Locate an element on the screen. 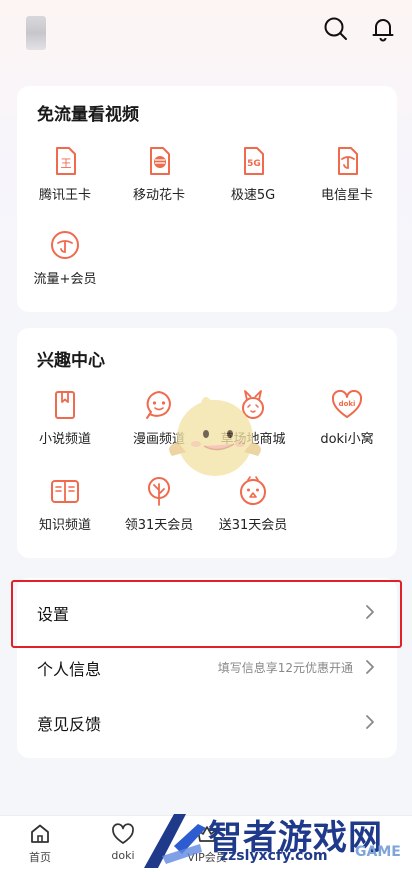 This screenshot has width=412, height=872. doki-glyph: doki is located at coordinates (347, 404).